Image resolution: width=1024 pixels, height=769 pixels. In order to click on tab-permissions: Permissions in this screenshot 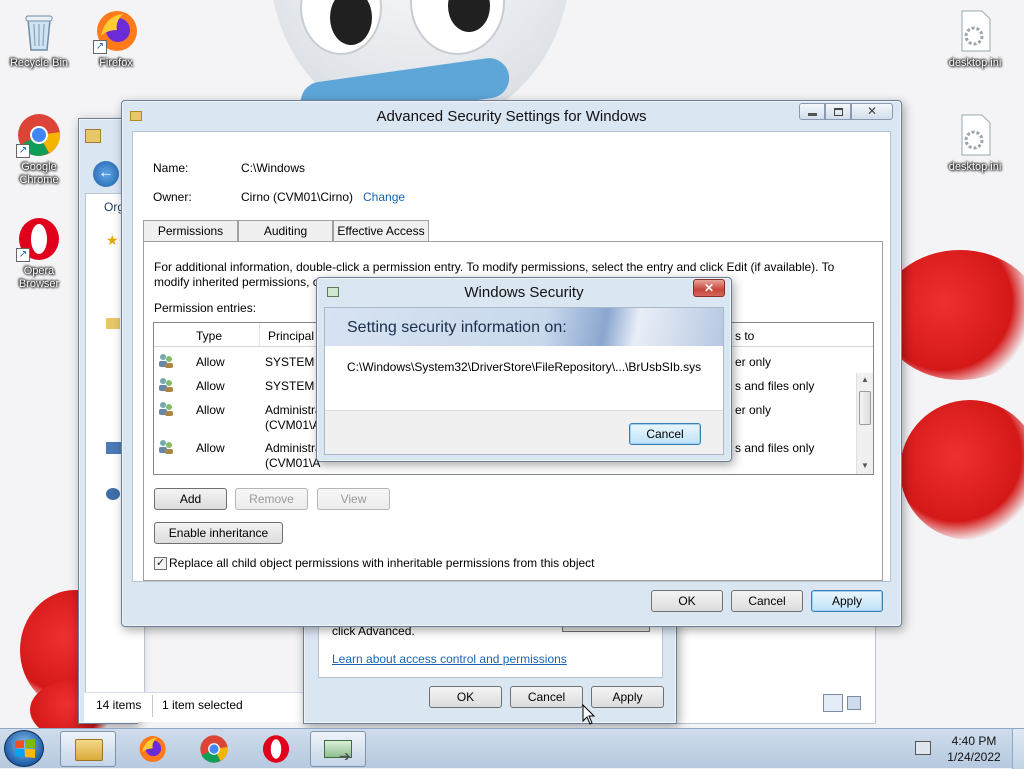, I will do `click(190, 231)`.